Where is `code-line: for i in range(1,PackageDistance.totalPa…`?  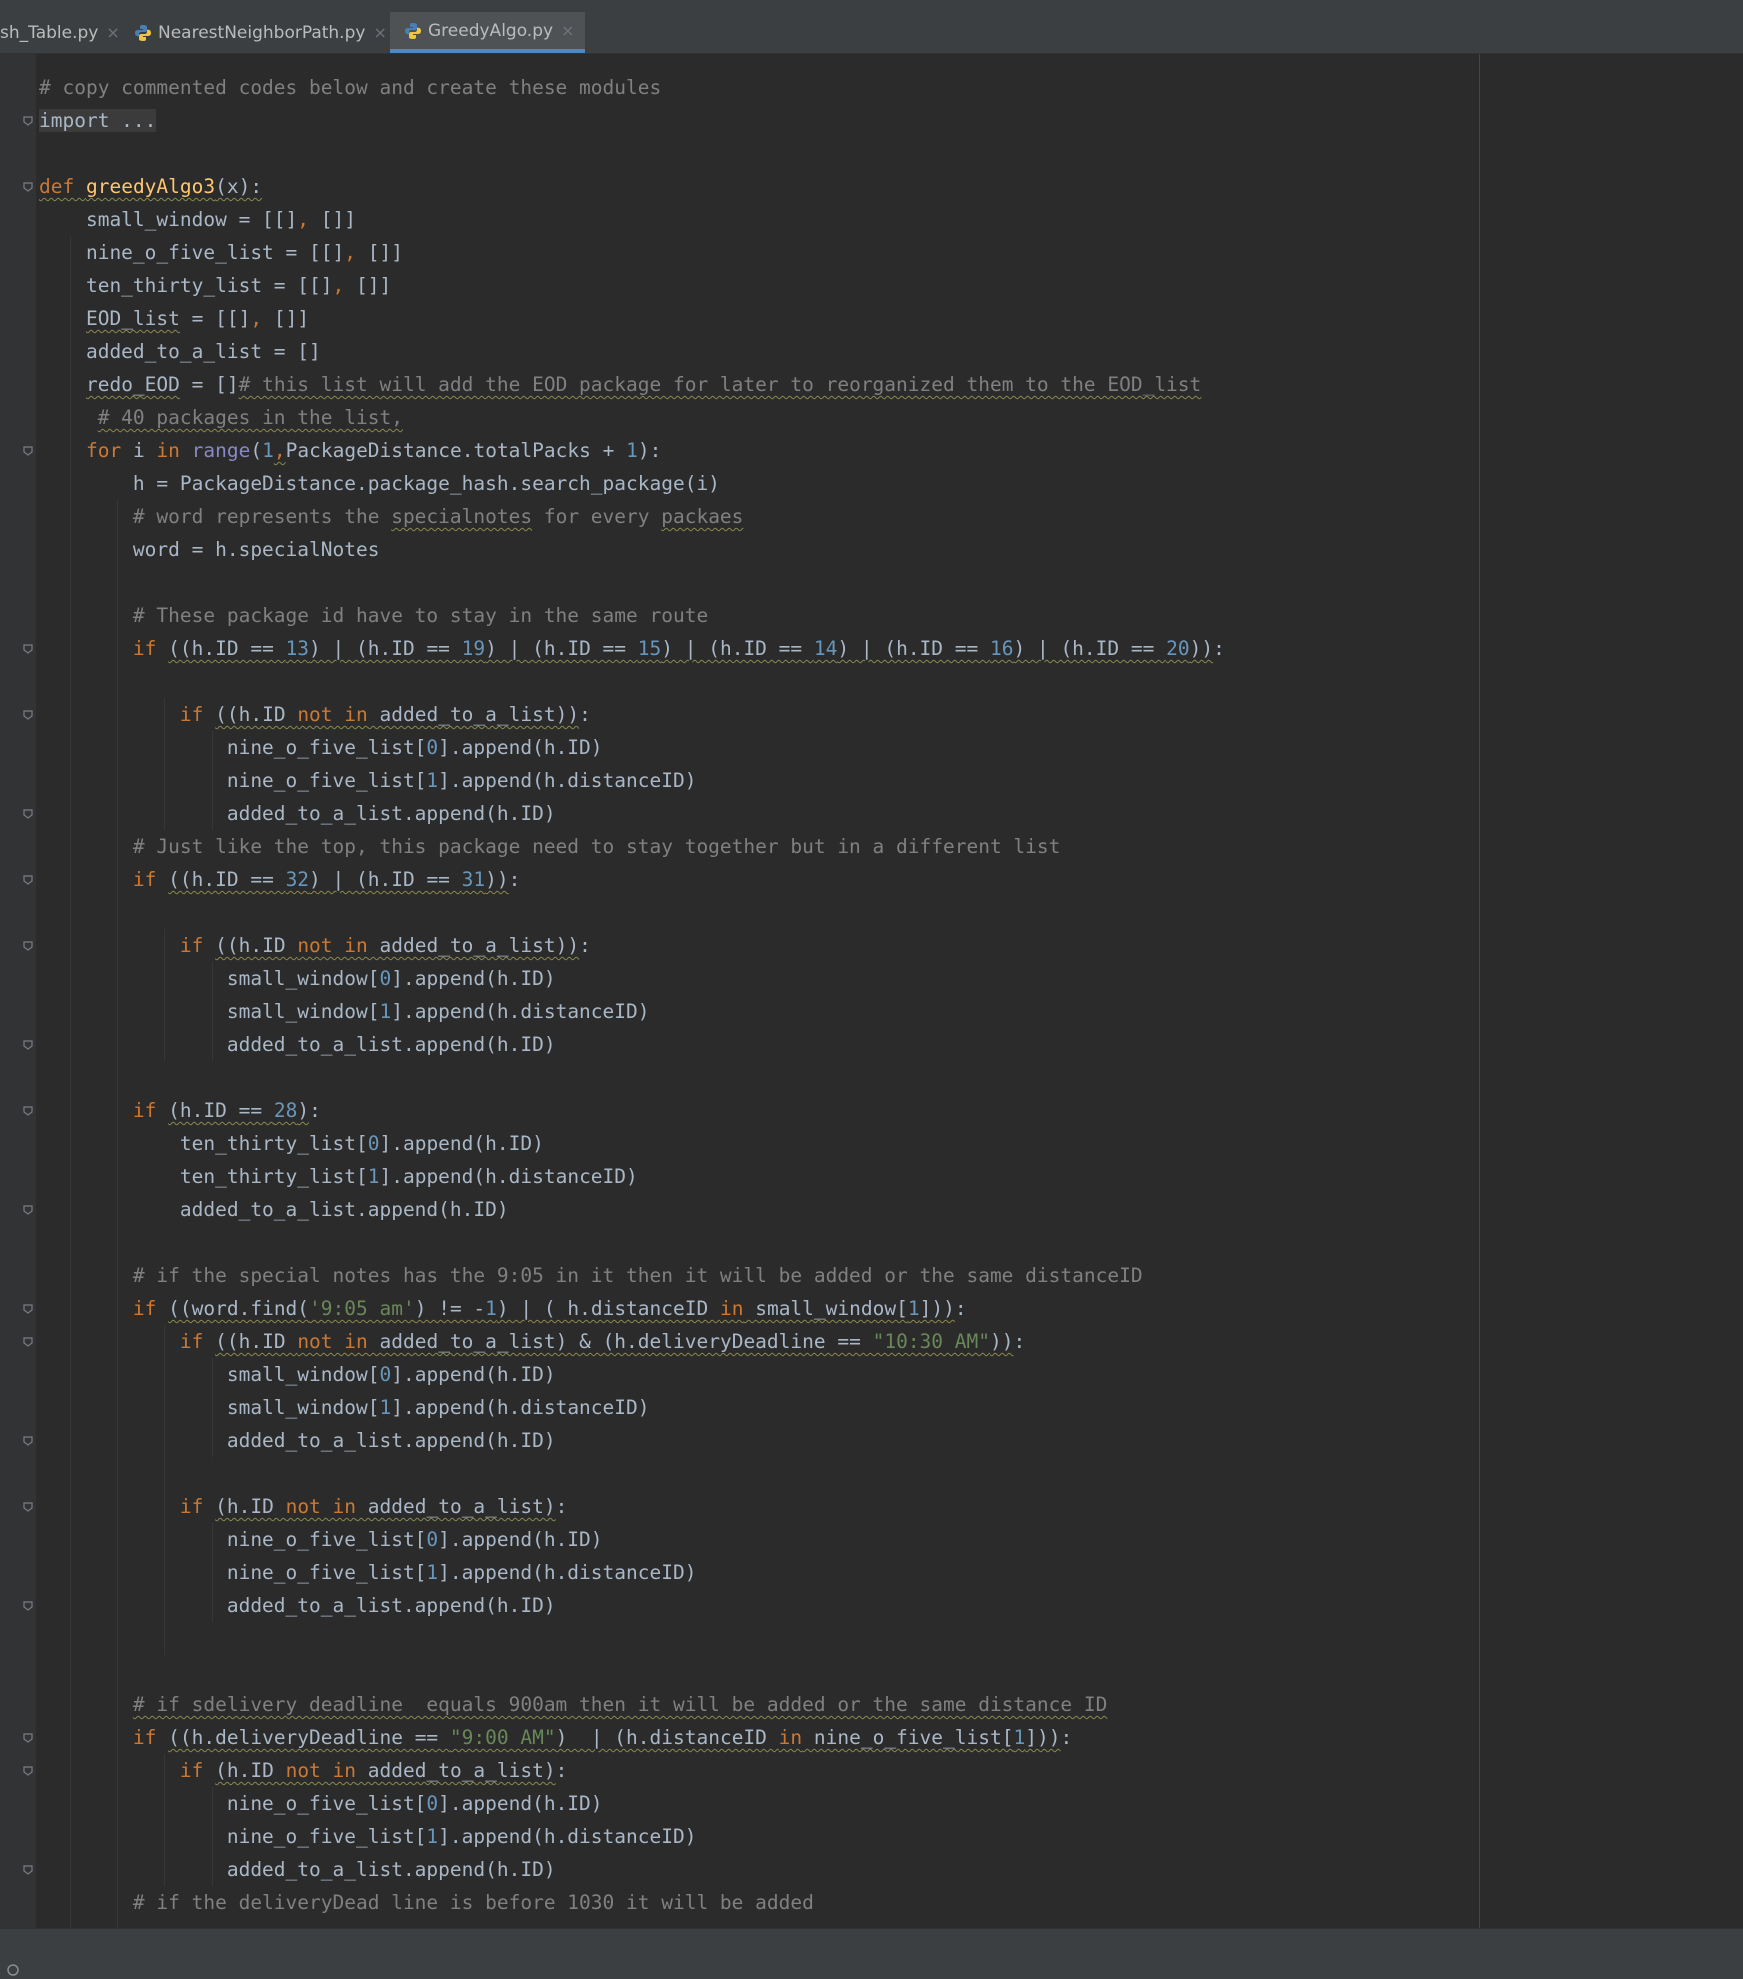
code-line: for i in range(1,PackageDistance.totalPa… is located at coordinates (350, 450).